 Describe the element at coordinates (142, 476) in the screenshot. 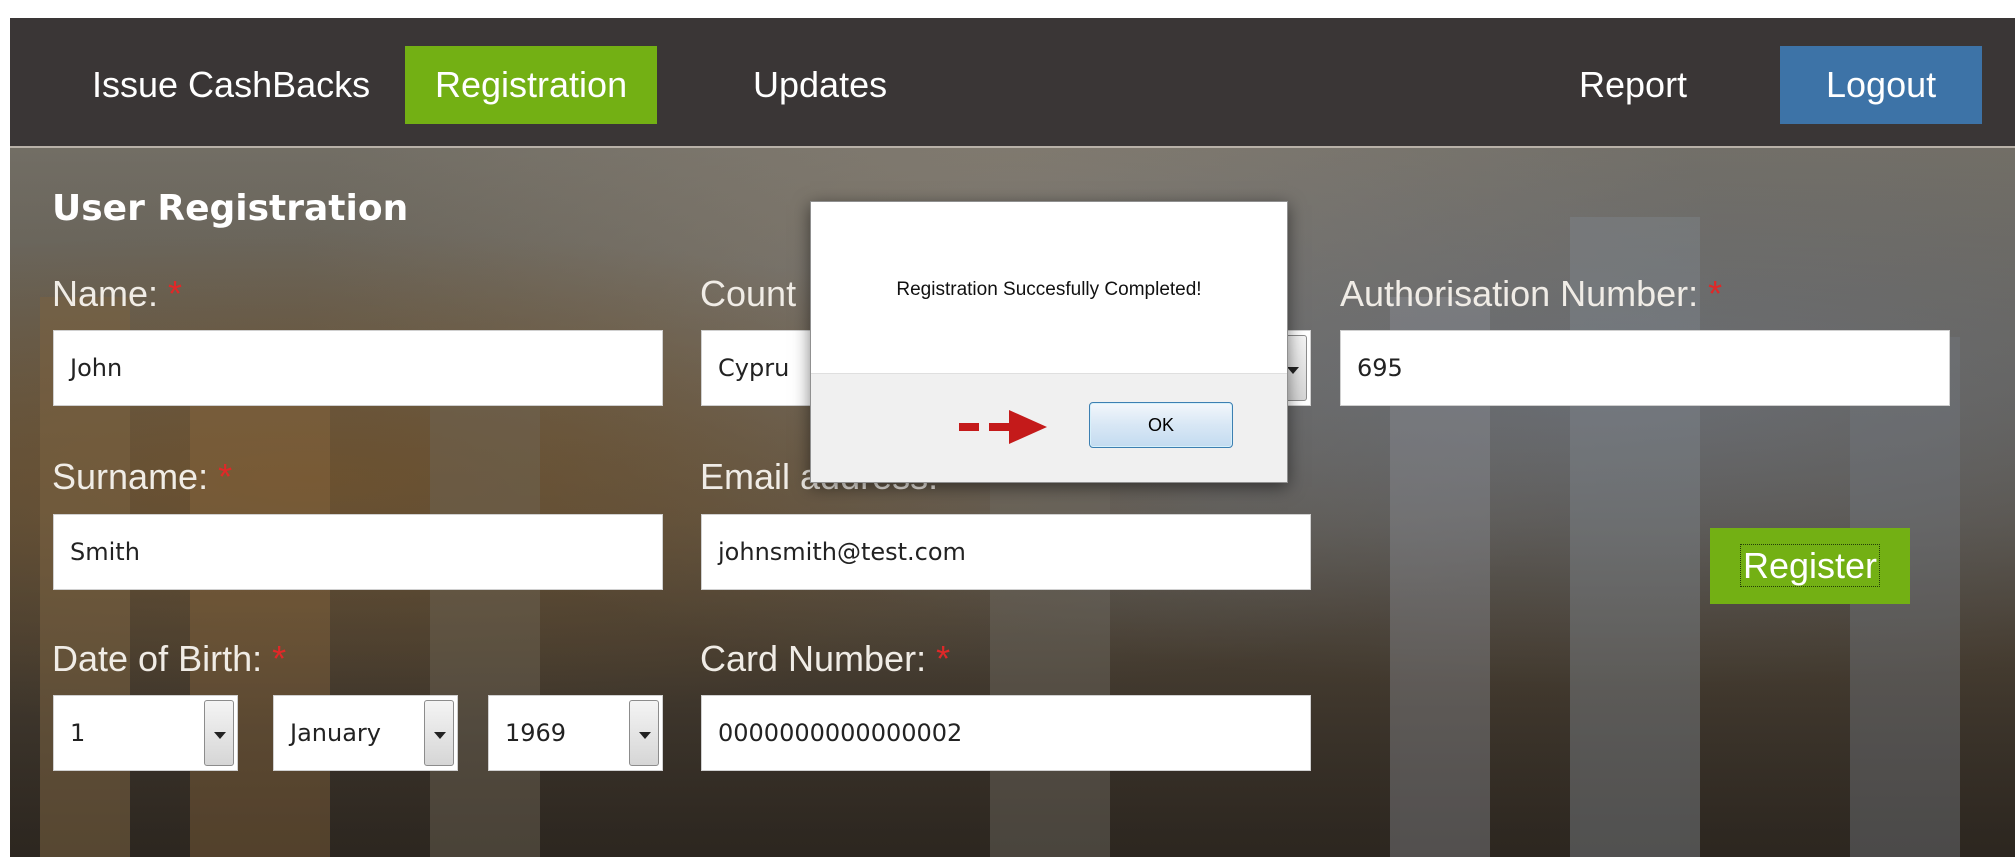

I see `surname-label: Surname: *` at that location.